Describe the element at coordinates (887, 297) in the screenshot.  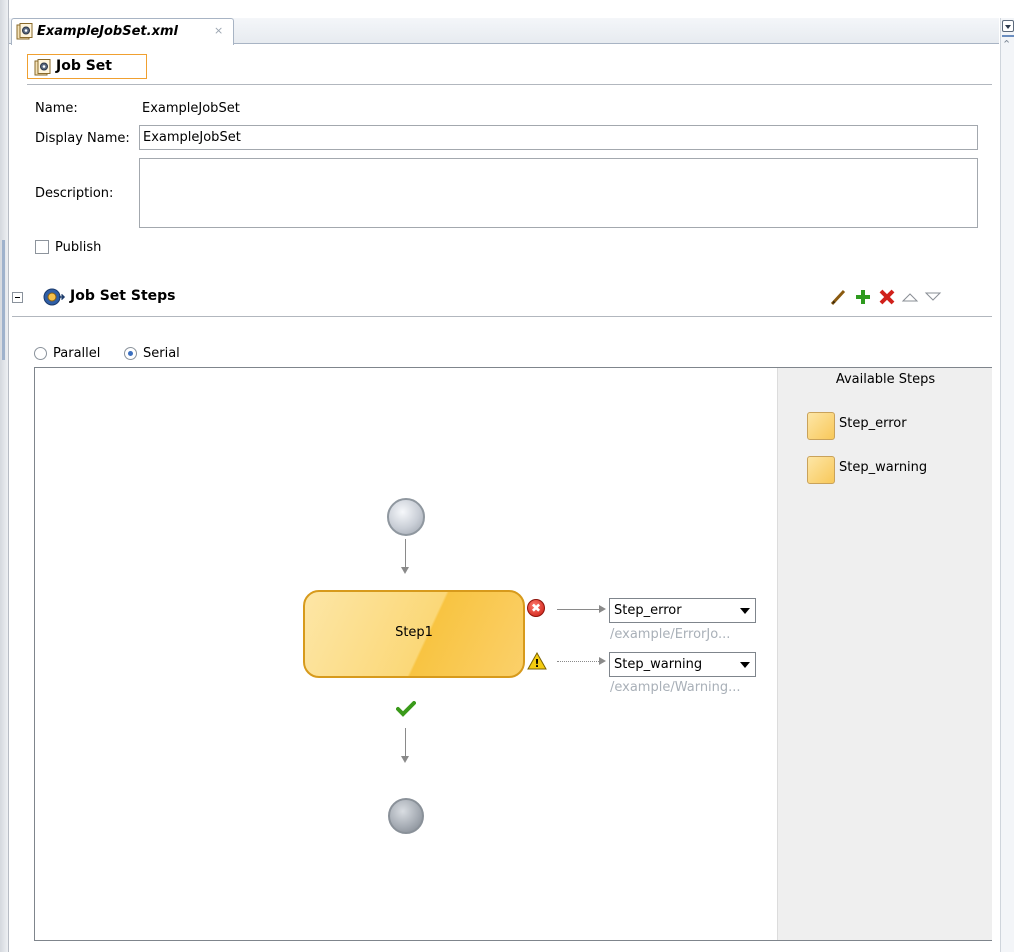
I see `delete-icon` at that location.